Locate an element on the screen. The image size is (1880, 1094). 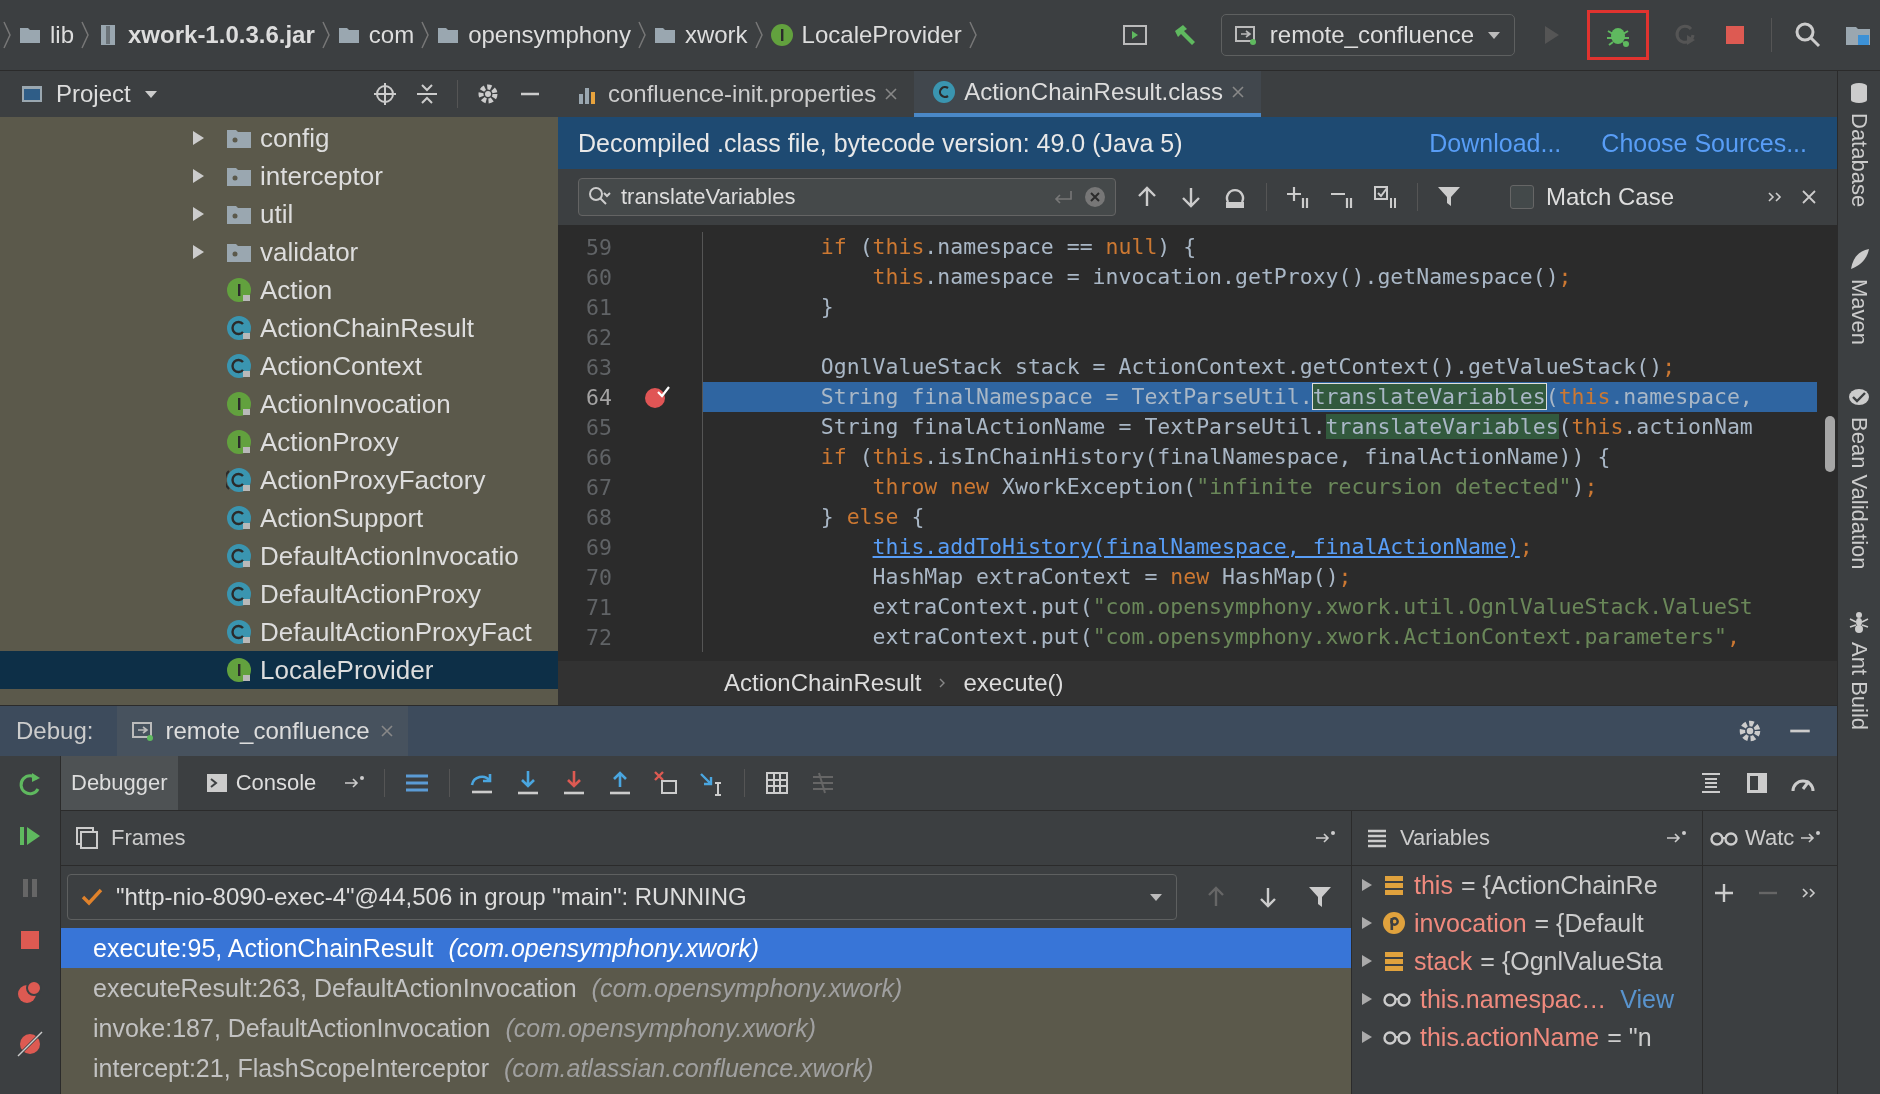
tool-window-button: Maven is located at coordinates (1859, 312).